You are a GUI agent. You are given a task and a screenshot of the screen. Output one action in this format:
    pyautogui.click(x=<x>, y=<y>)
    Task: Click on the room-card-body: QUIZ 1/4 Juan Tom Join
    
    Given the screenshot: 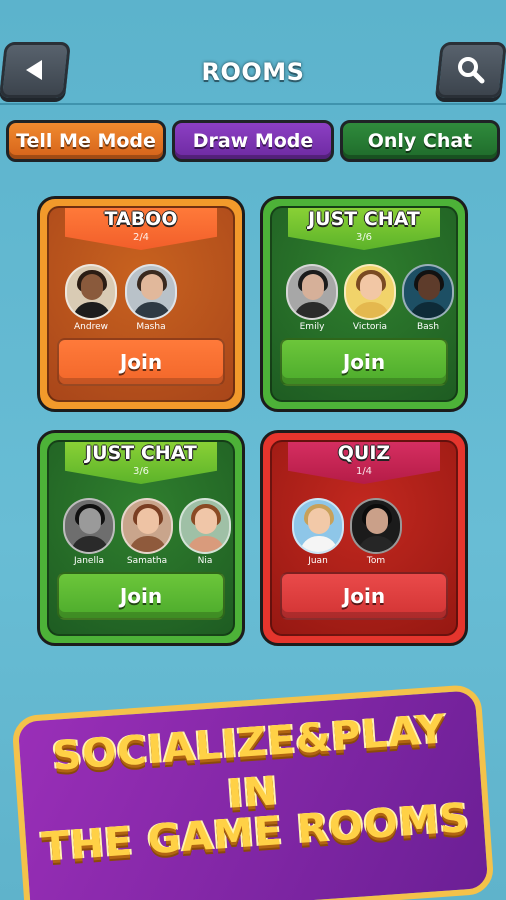 What is the action you would take?
    pyautogui.click(x=364, y=538)
    